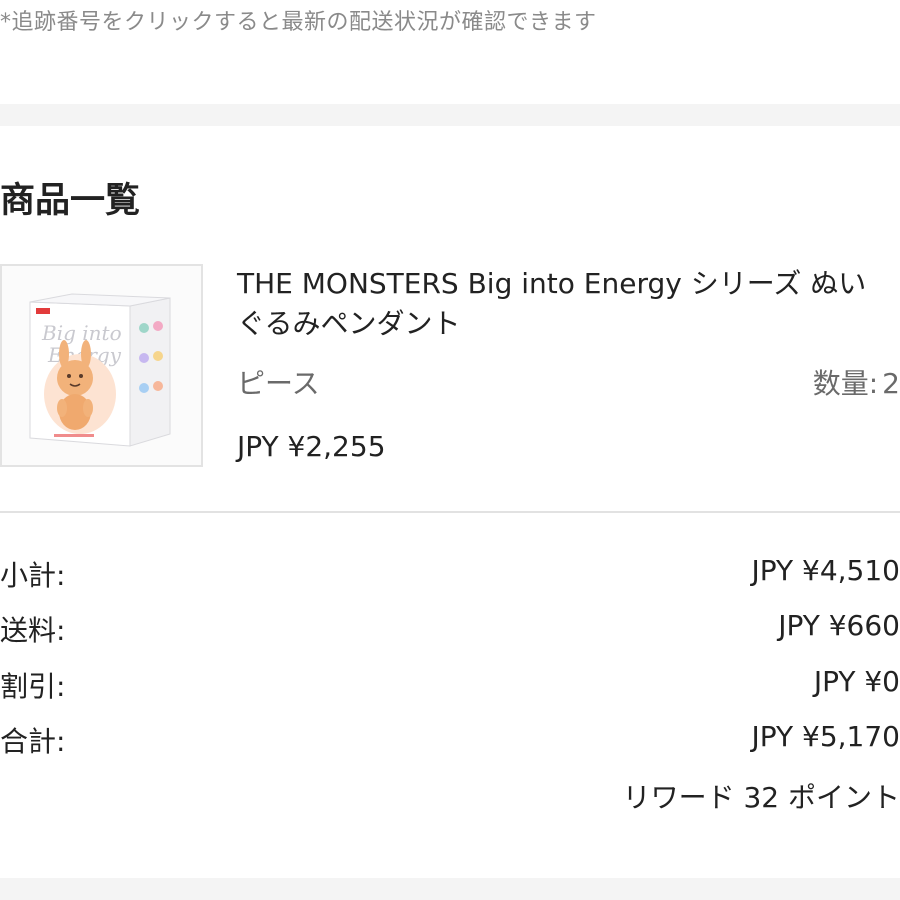 The width and height of the screenshot is (900, 900). What do you see at coordinates (825, 736) in the screenshot?
I see `total-value: JPY ¥5,170` at bounding box center [825, 736].